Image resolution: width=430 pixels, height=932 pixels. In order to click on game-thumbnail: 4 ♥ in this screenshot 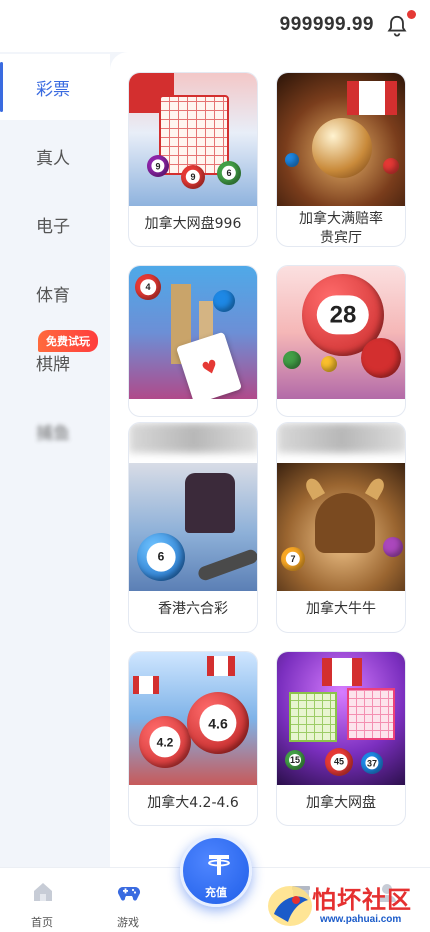, I will do `click(193, 332)`.